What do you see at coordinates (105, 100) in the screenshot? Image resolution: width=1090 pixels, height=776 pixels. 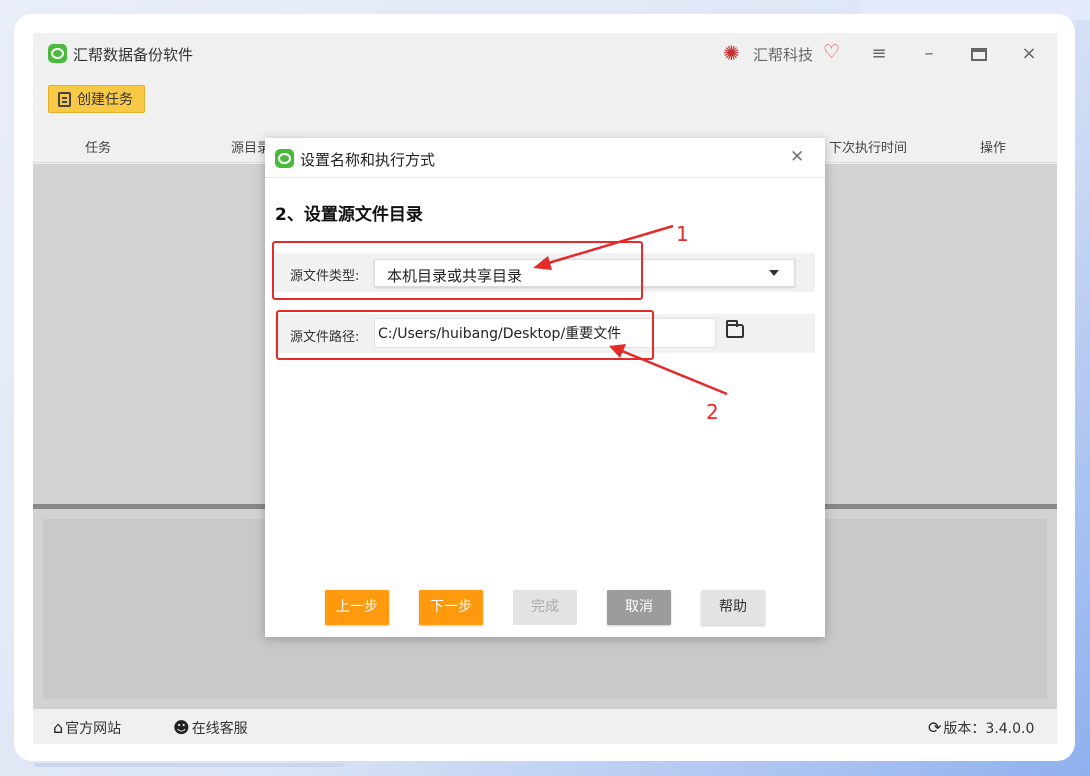 I see `create-task-label: 创建任务` at bounding box center [105, 100].